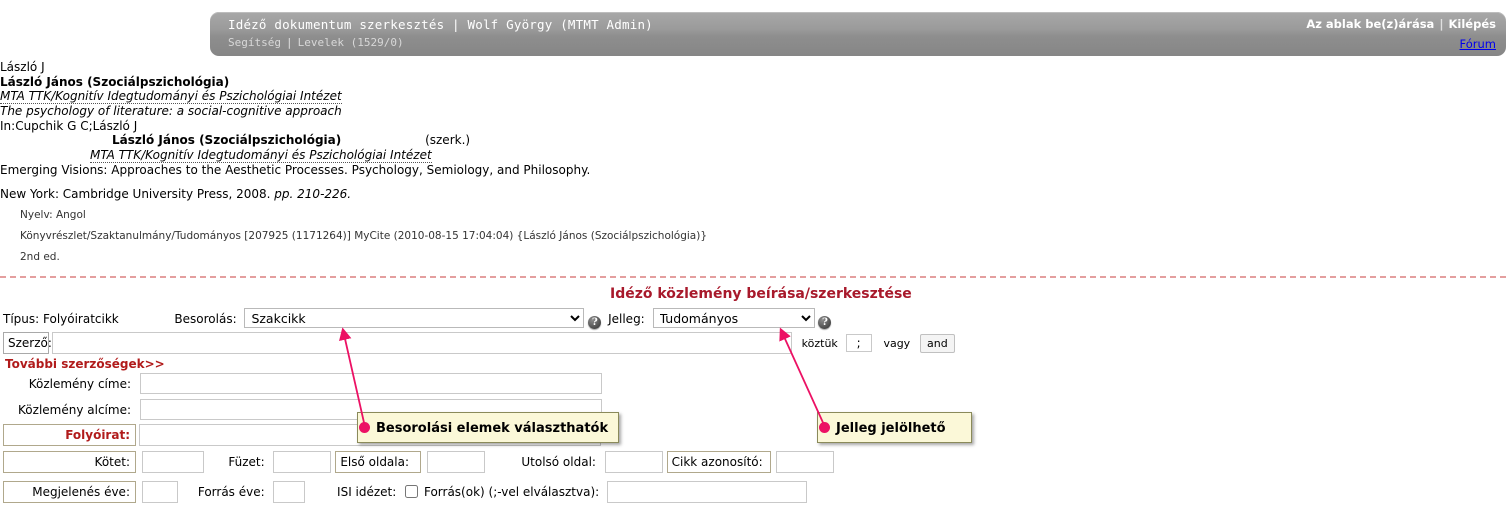 This screenshot has height=506, width=1506. I want to click on utolso-oldal-label: Utolsó oldal:, so click(558, 462).